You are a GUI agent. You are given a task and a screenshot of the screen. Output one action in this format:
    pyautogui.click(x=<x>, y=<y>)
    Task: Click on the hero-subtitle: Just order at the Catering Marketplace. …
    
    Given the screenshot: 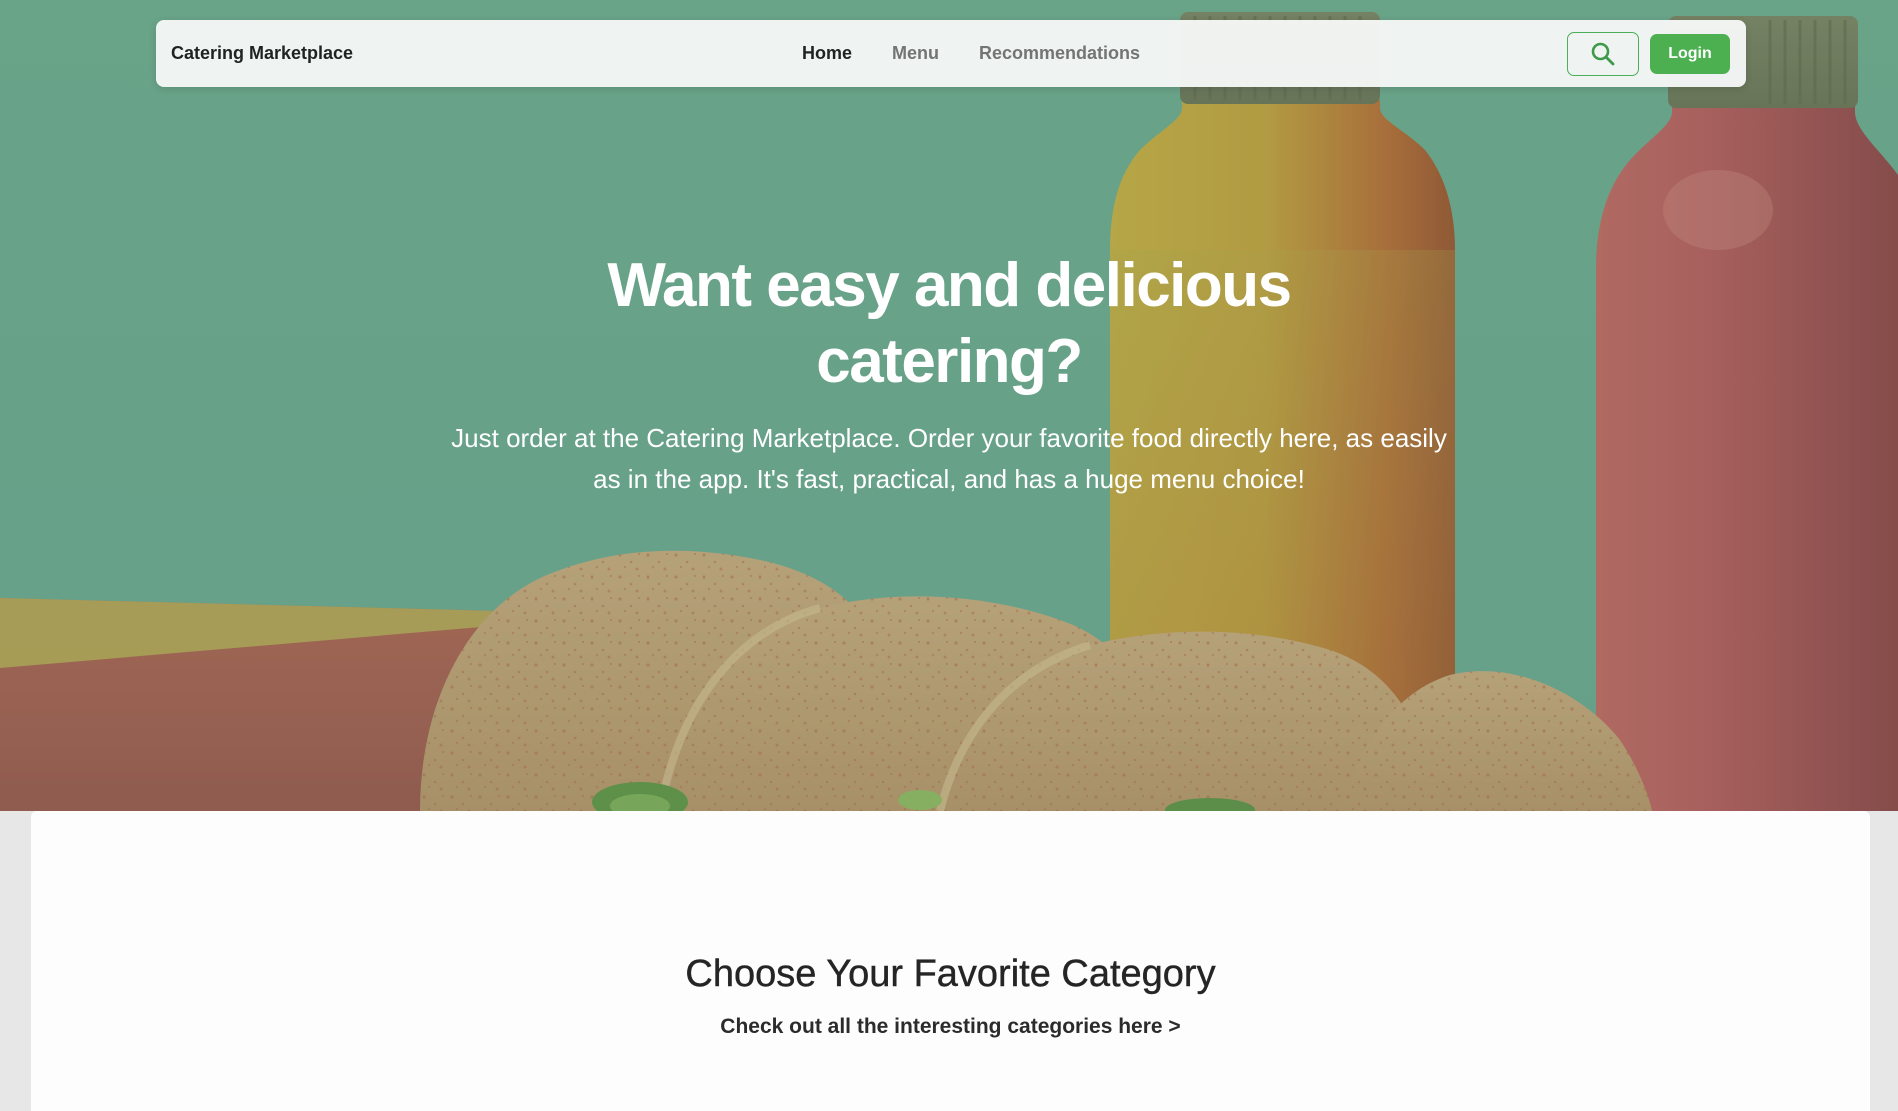 What is the action you would take?
    pyautogui.click(x=949, y=458)
    